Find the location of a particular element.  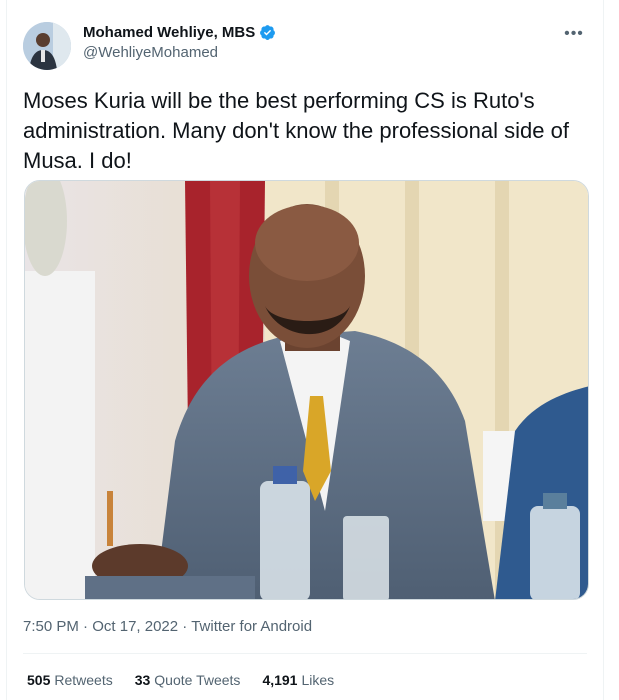

divider is located at coordinates (305, 653).